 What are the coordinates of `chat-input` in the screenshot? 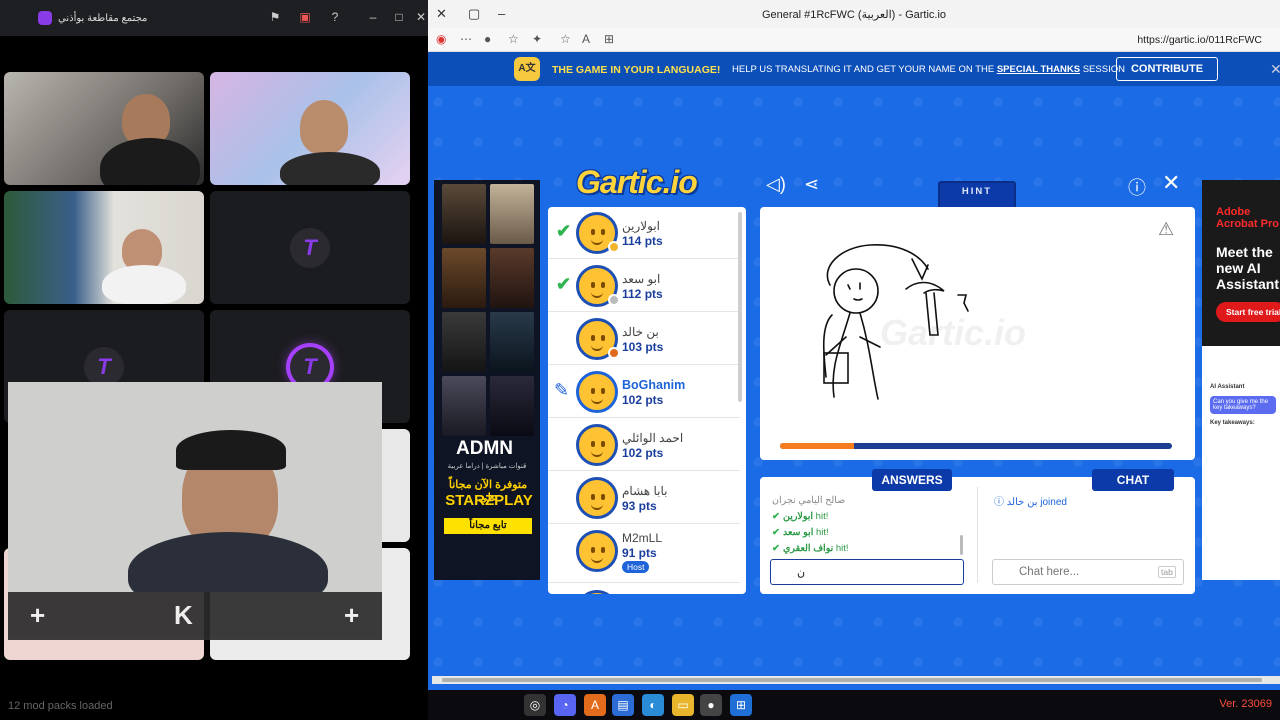 It's located at (1088, 572).